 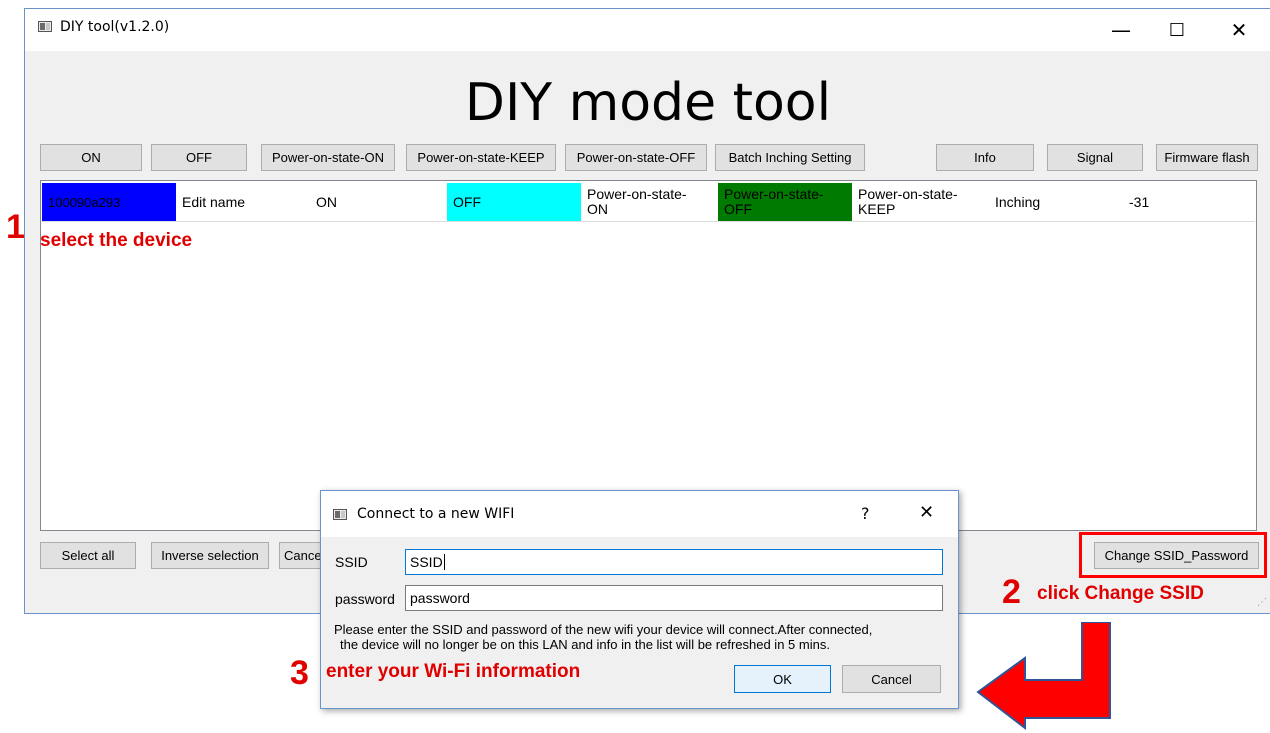 I want to click on step-1-label: select the device, so click(x=116, y=240).